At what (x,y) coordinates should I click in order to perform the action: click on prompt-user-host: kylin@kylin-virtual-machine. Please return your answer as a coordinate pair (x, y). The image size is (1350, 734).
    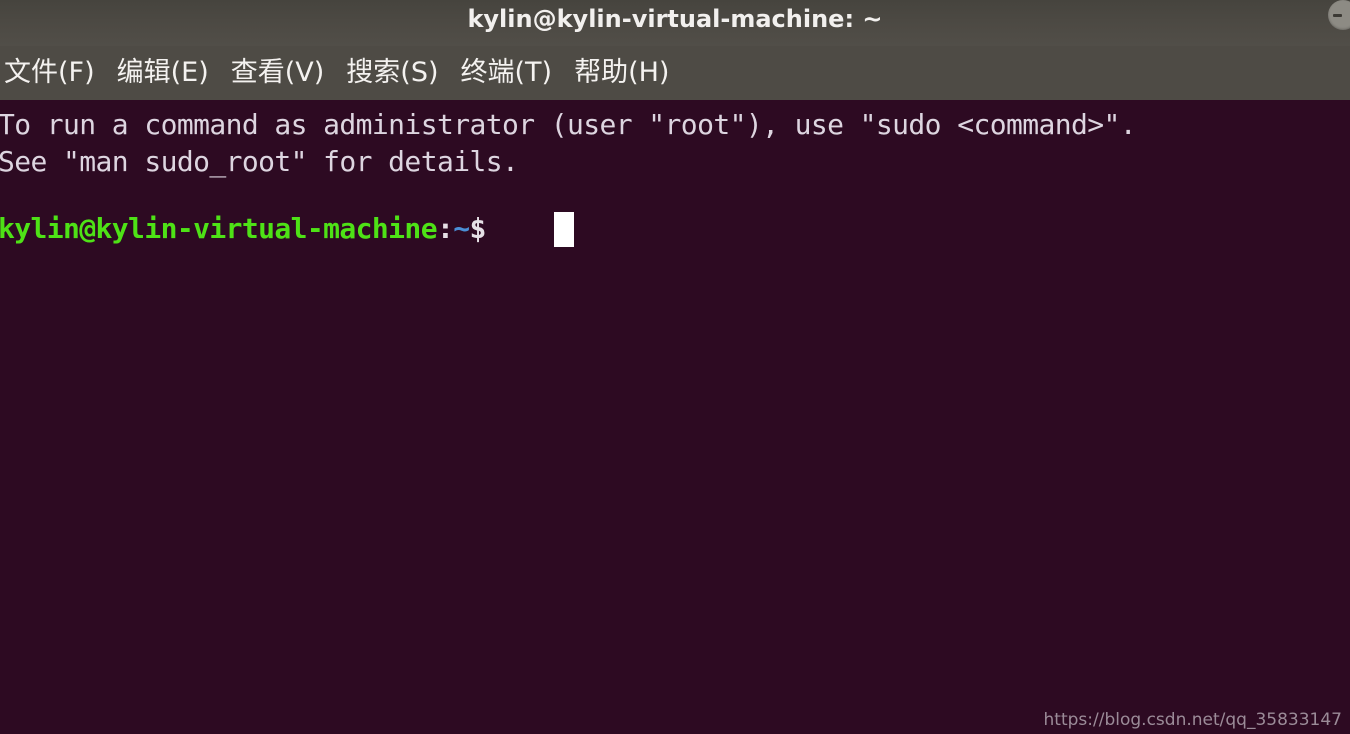
    Looking at the image, I should click on (219, 228).